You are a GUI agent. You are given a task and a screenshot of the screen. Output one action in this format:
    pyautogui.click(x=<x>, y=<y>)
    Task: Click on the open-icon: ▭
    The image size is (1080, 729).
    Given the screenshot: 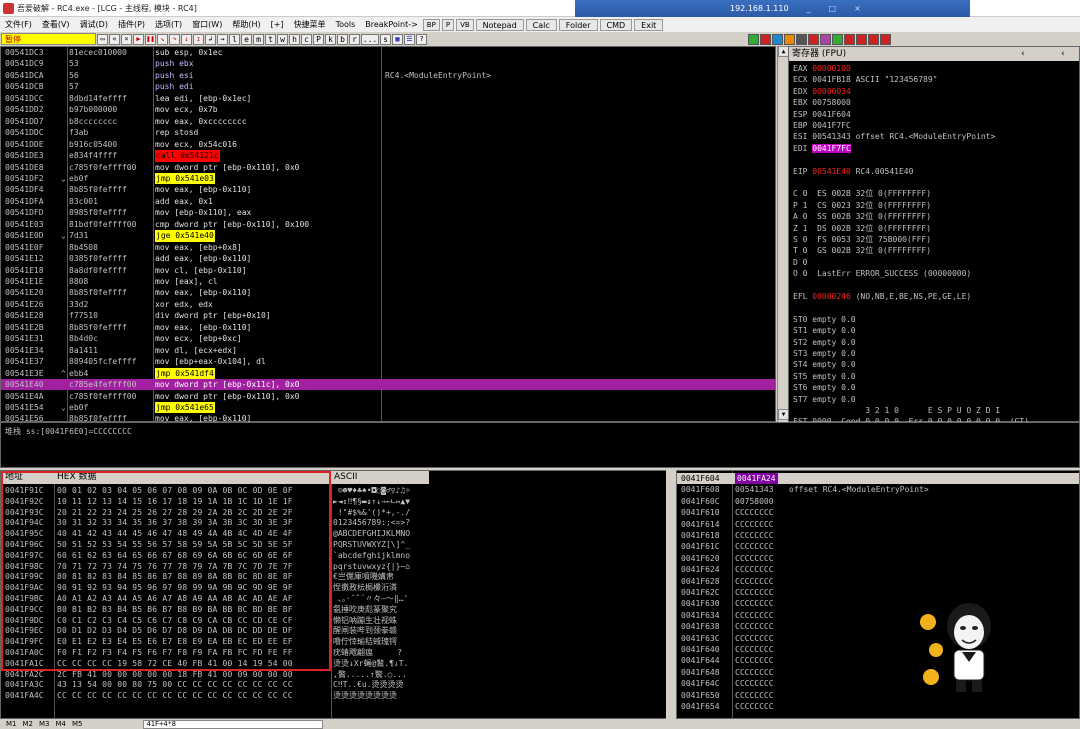 What is the action you would take?
    pyautogui.click(x=102, y=39)
    